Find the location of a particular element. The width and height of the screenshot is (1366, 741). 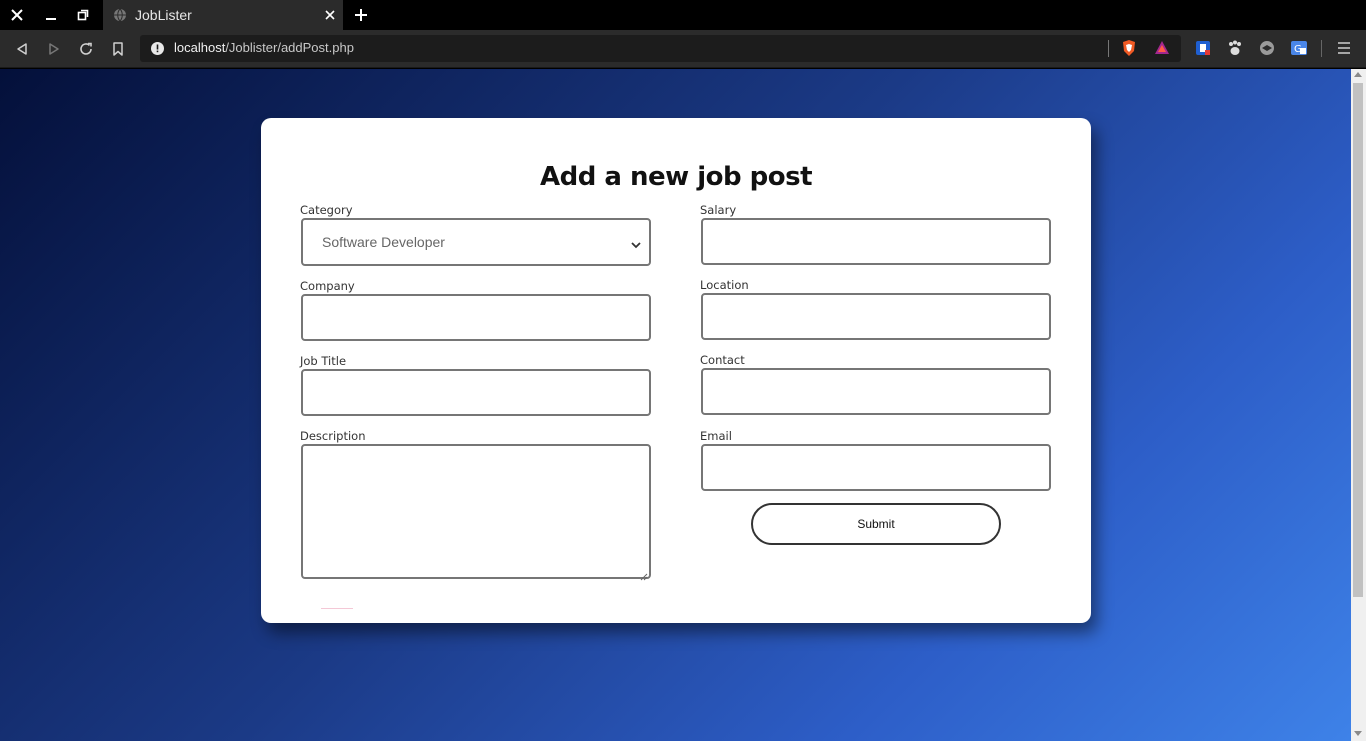

new-tab-icon is located at coordinates (361, 15).